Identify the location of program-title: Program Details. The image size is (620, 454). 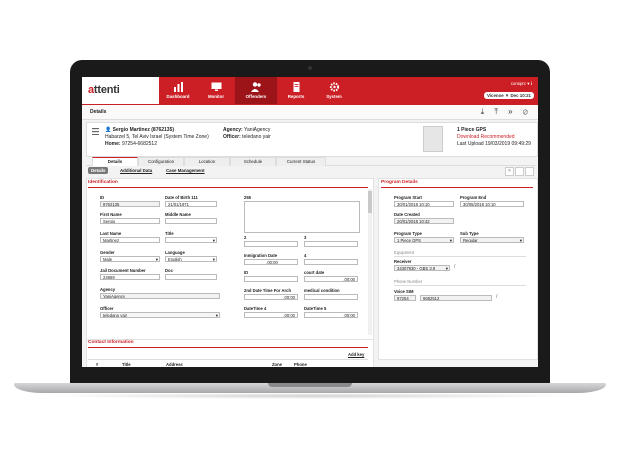
(399, 182).